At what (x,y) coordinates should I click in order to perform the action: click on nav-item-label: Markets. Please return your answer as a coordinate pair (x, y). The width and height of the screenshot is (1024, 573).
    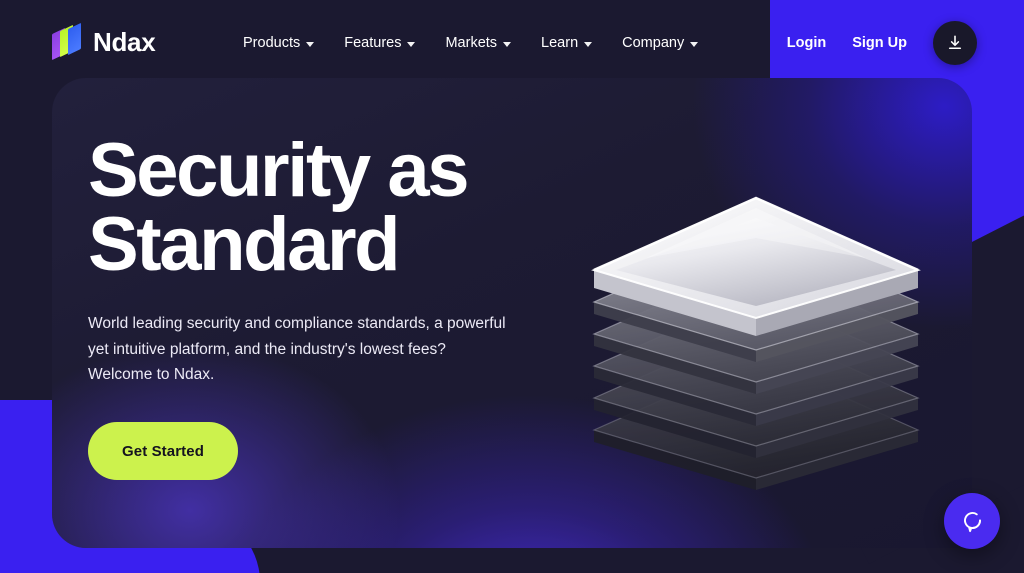
    Looking at the image, I should click on (471, 43).